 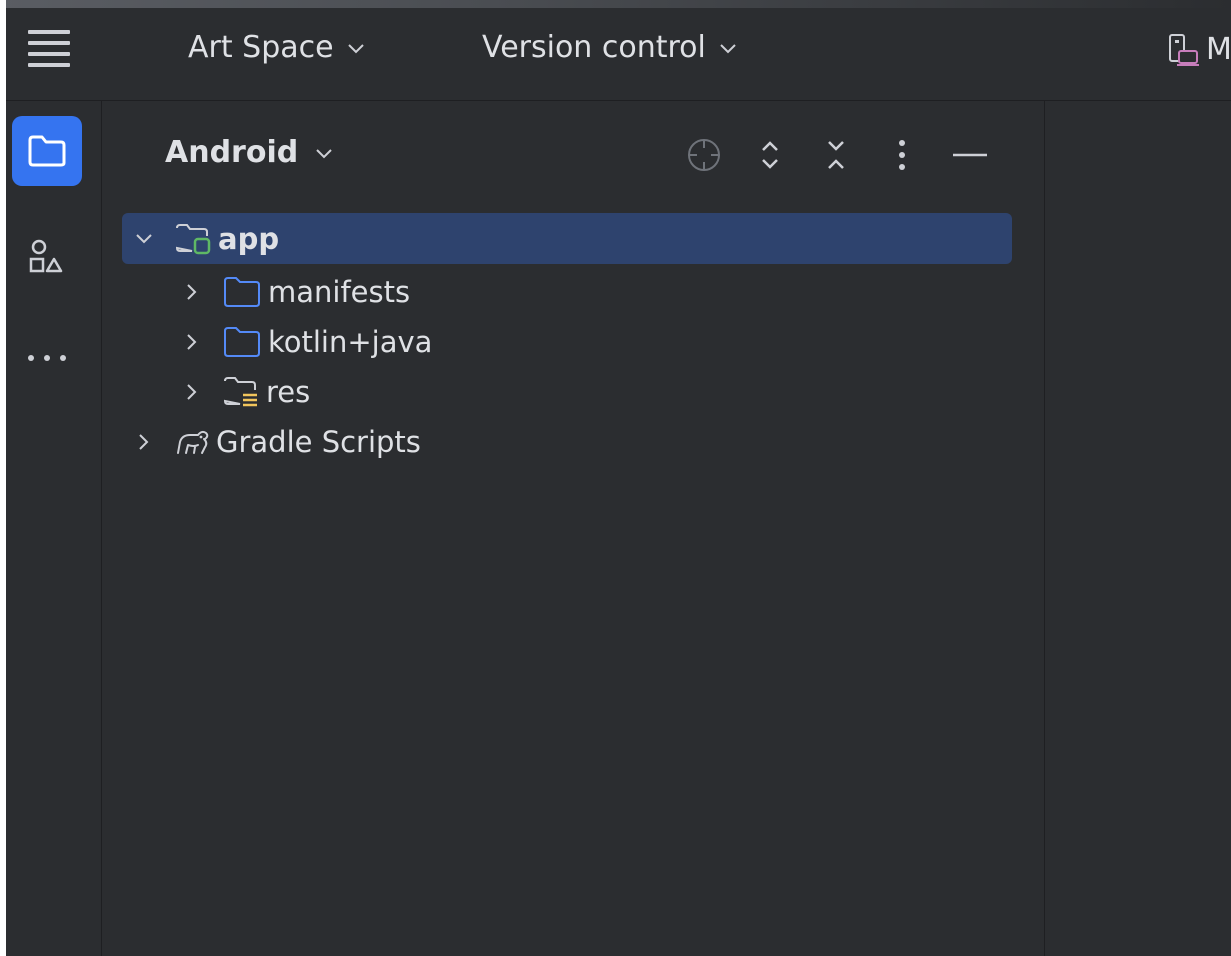 I want to click on options-menu-button, so click(x=902, y=155).